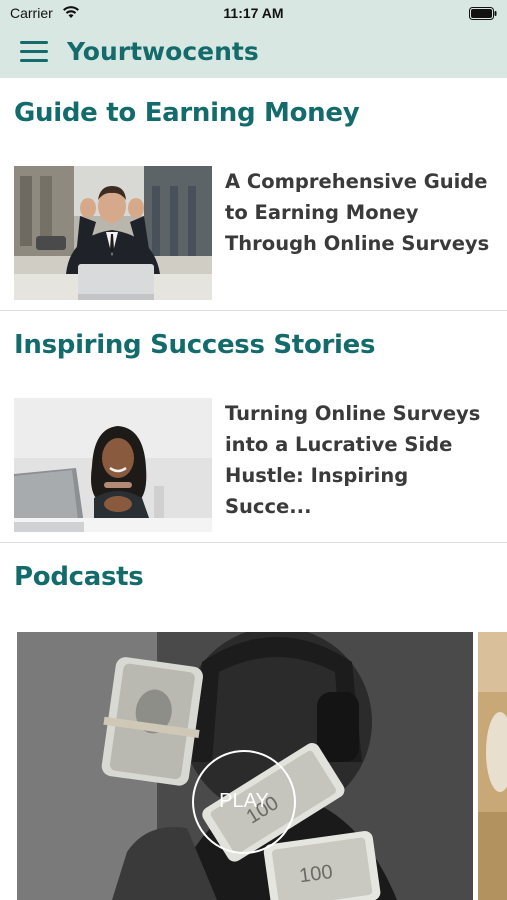  I want to click on battery-icon, so click(483, 13).